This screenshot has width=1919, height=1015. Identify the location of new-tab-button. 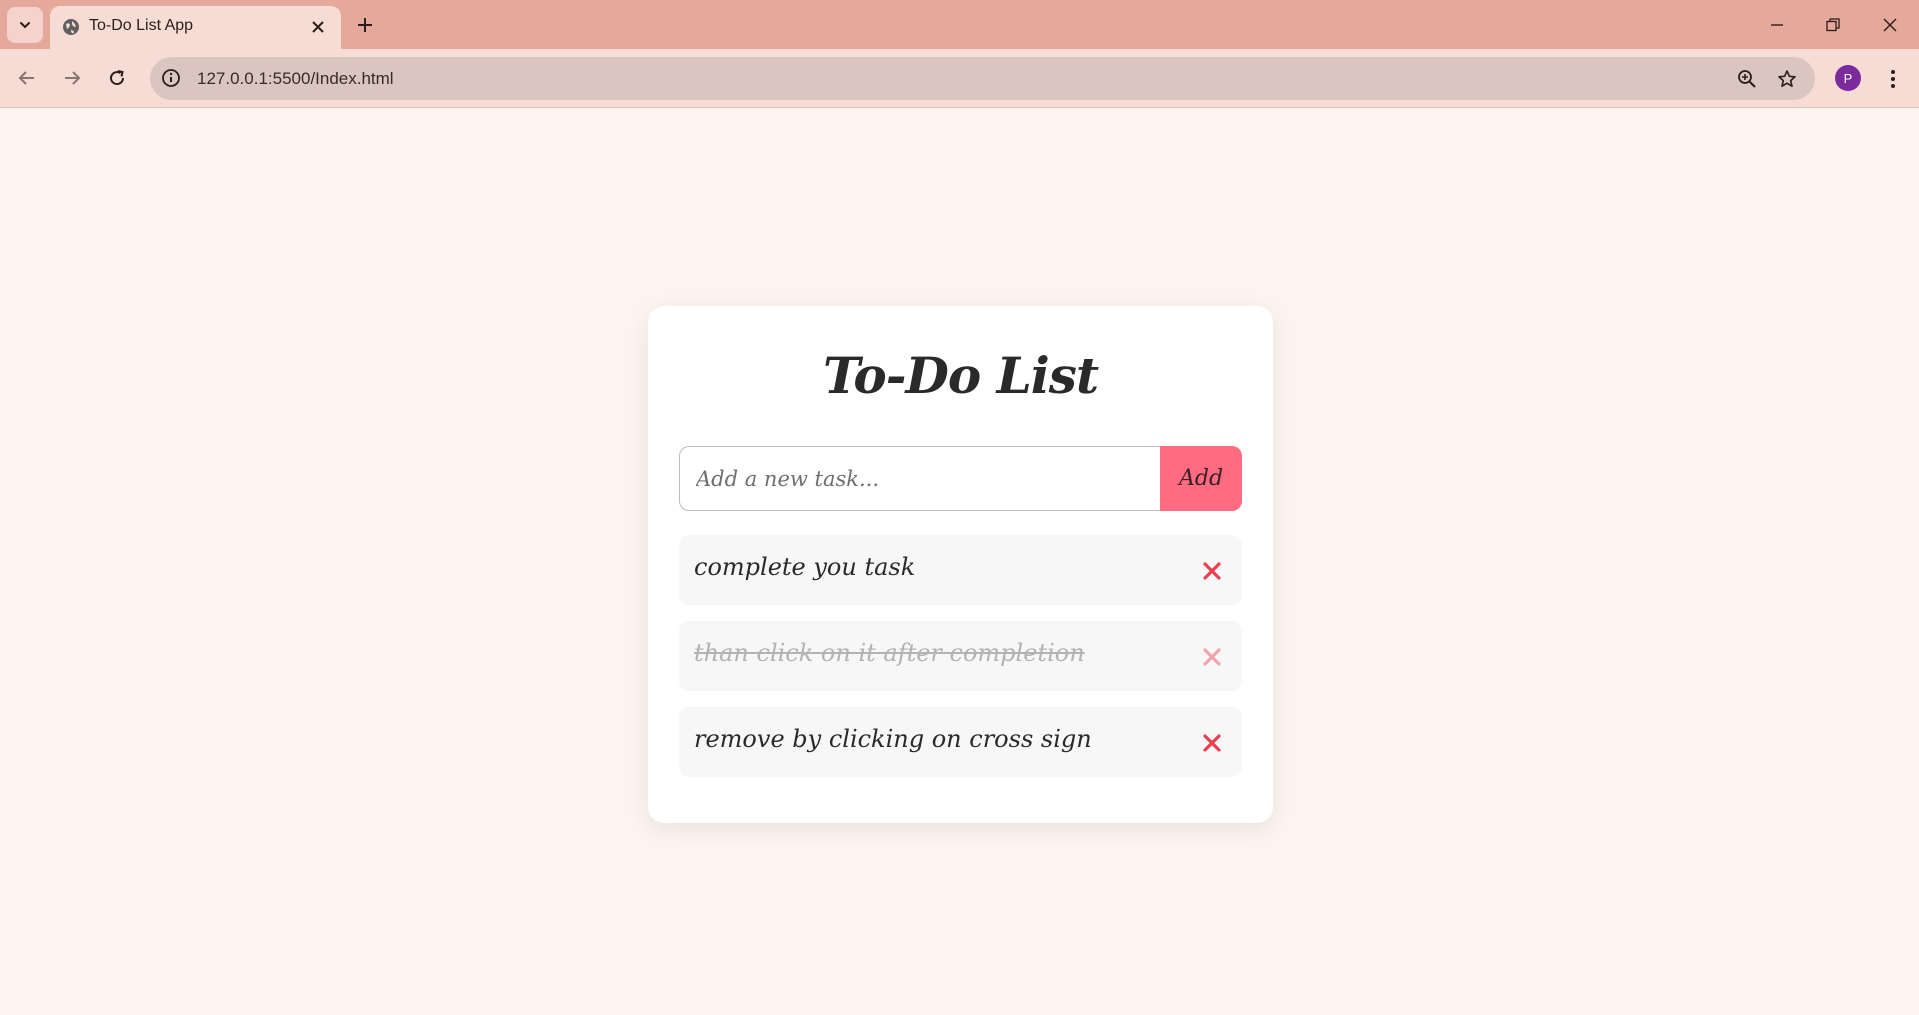
(365, 25).